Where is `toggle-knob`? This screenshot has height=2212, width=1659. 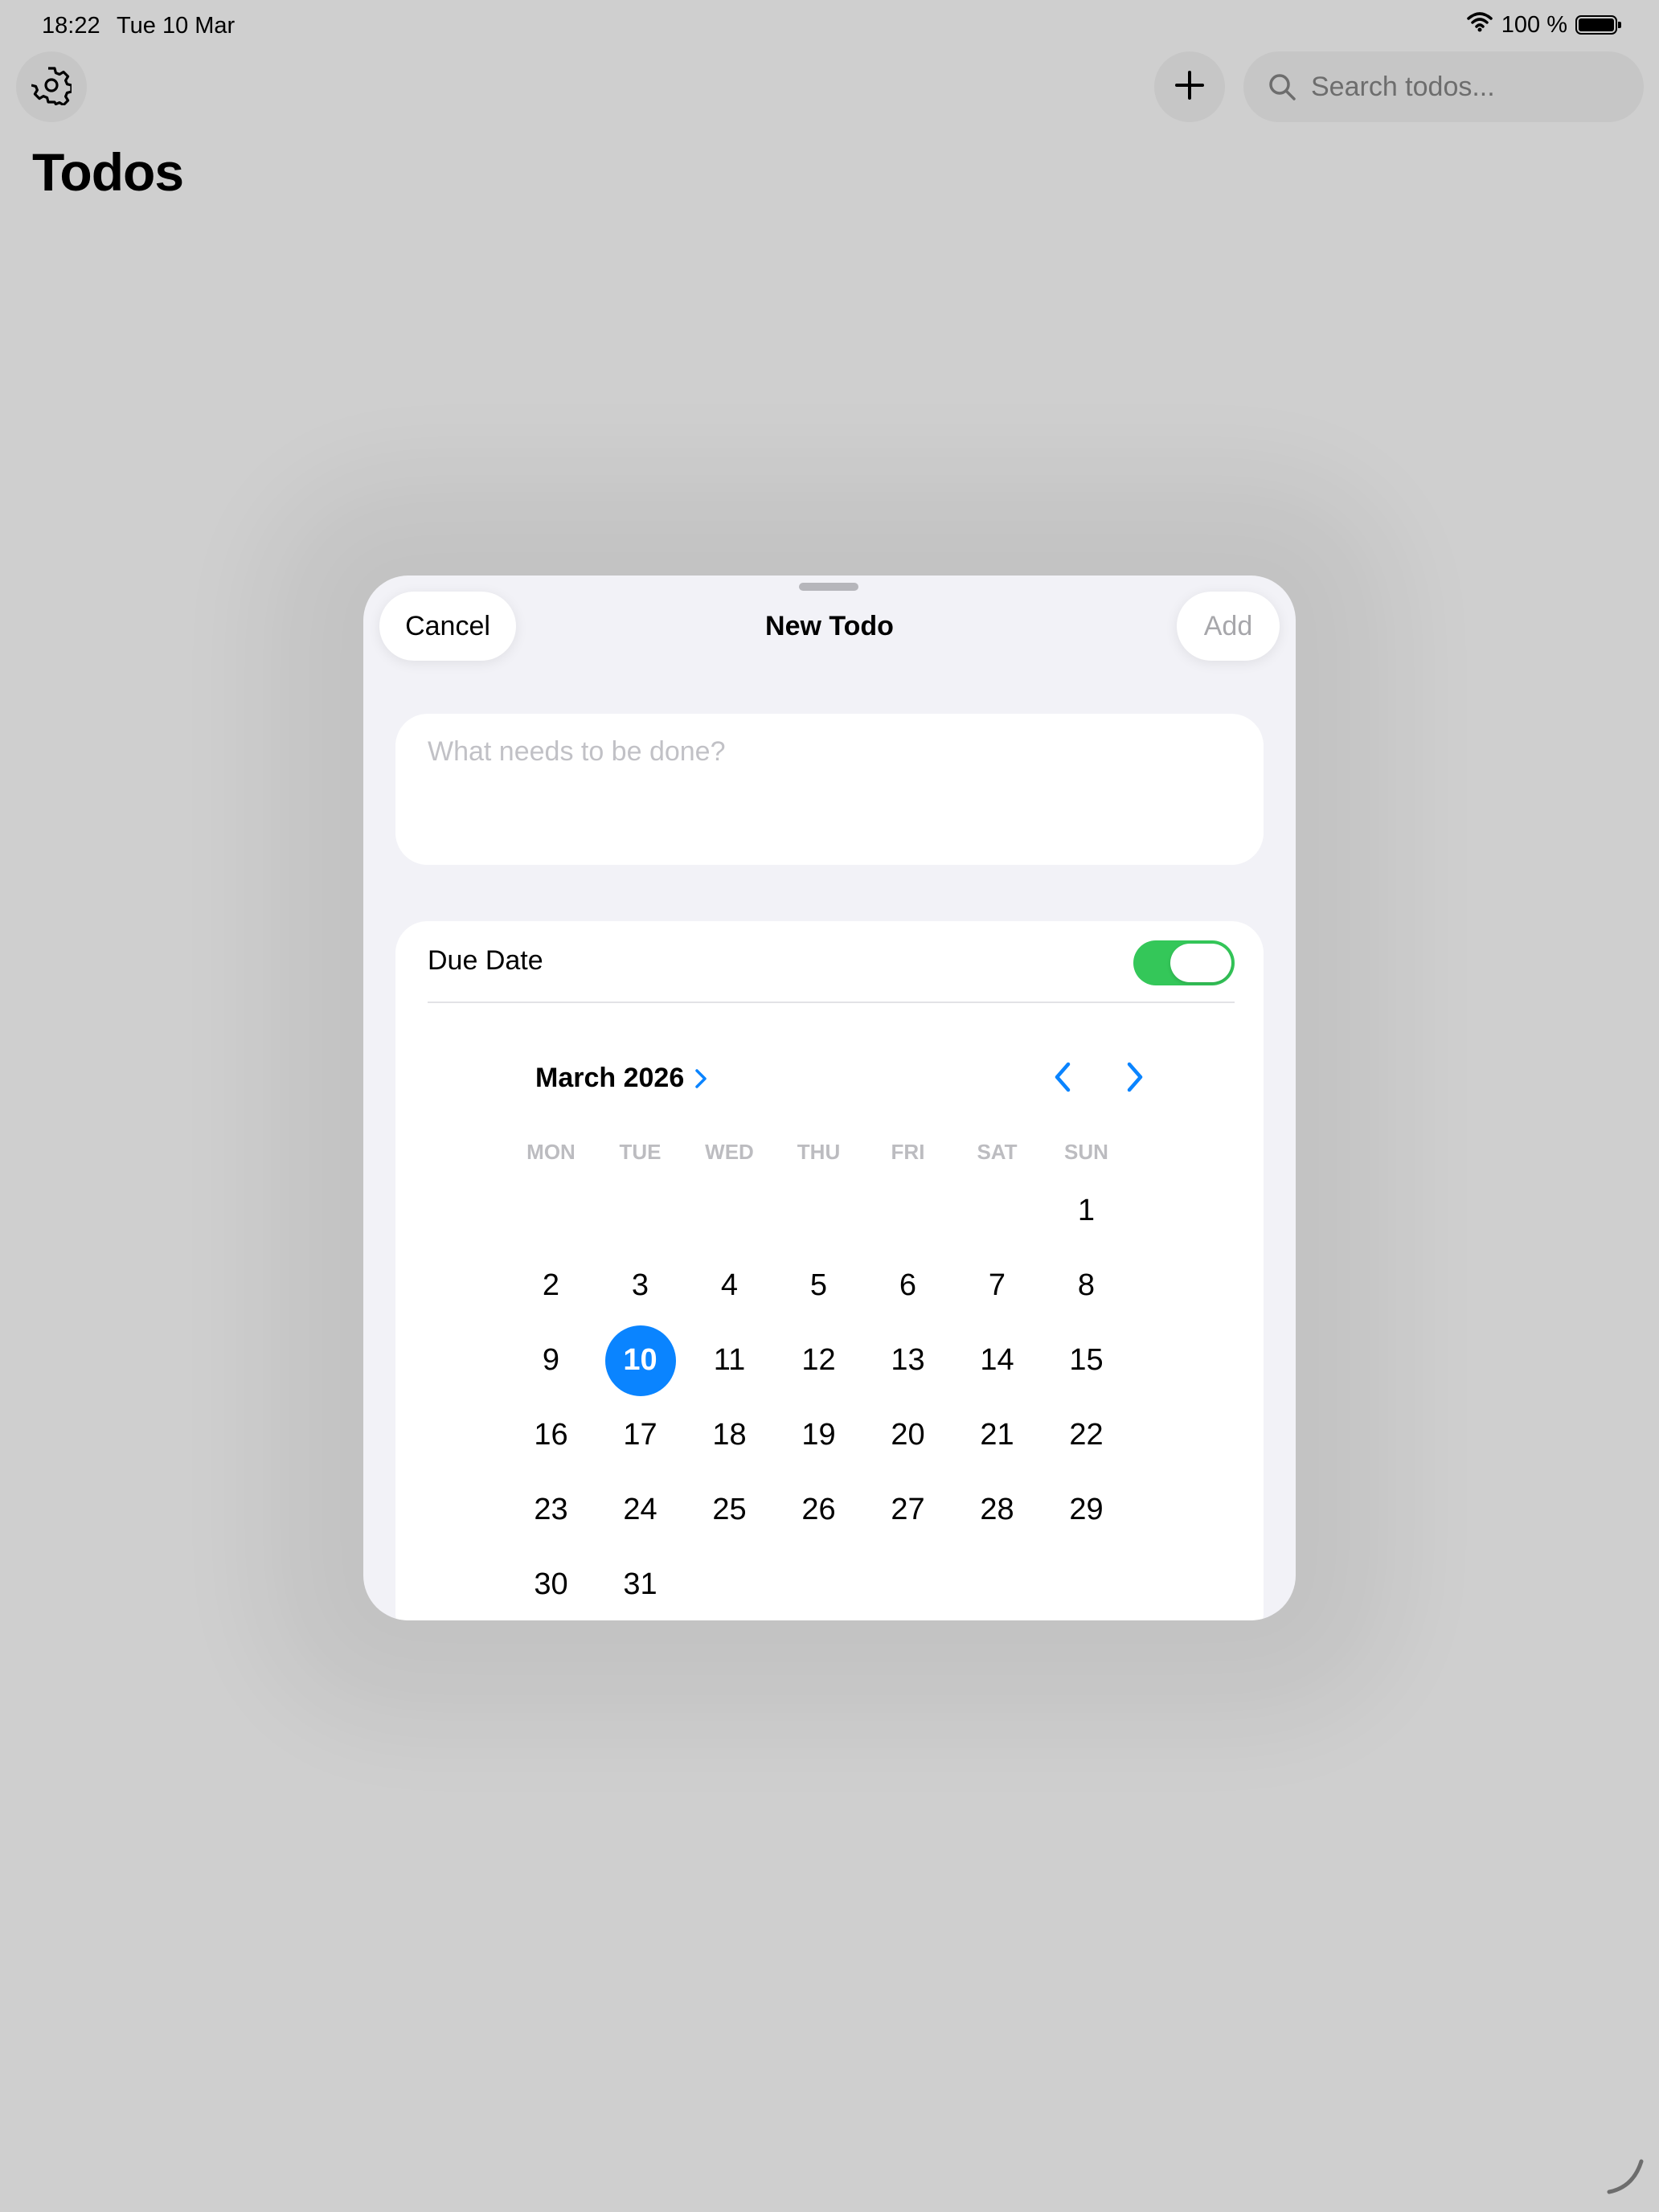
toggle-knob is located at coordinates (1200, 963).